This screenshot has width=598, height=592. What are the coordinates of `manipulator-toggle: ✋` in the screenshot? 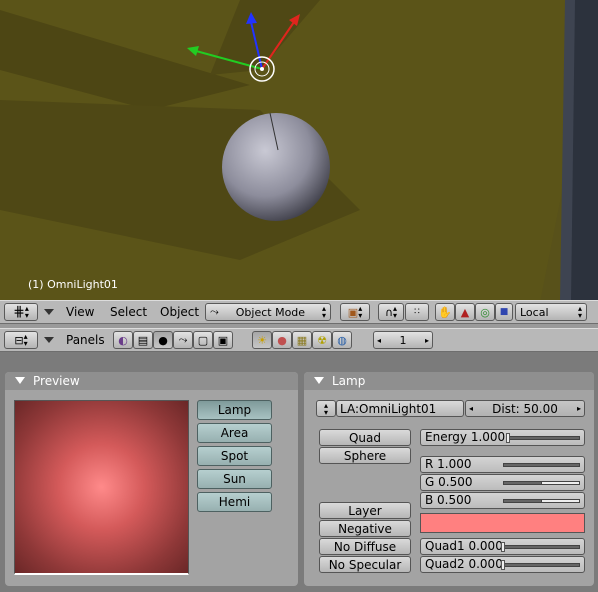 It's located at (445, 312).